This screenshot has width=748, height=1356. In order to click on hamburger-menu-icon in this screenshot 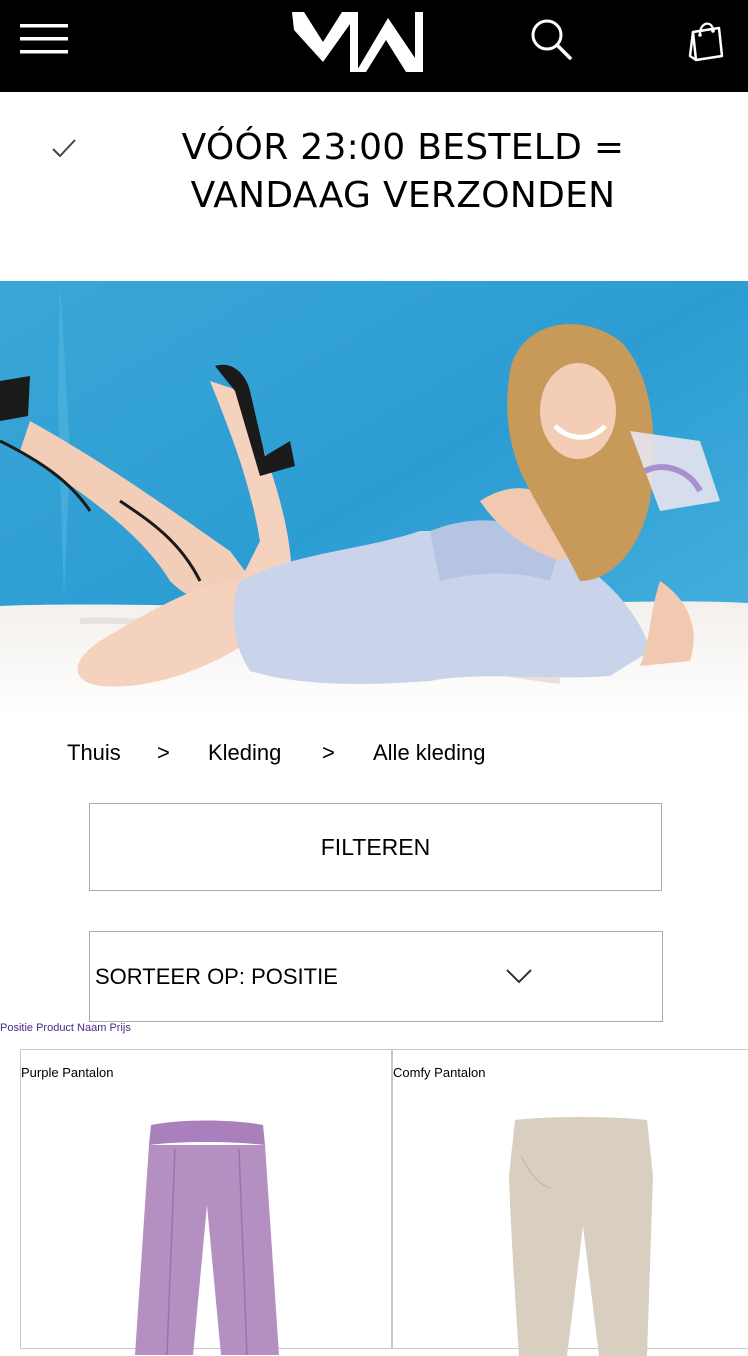, I will do `click(44, 39)`.